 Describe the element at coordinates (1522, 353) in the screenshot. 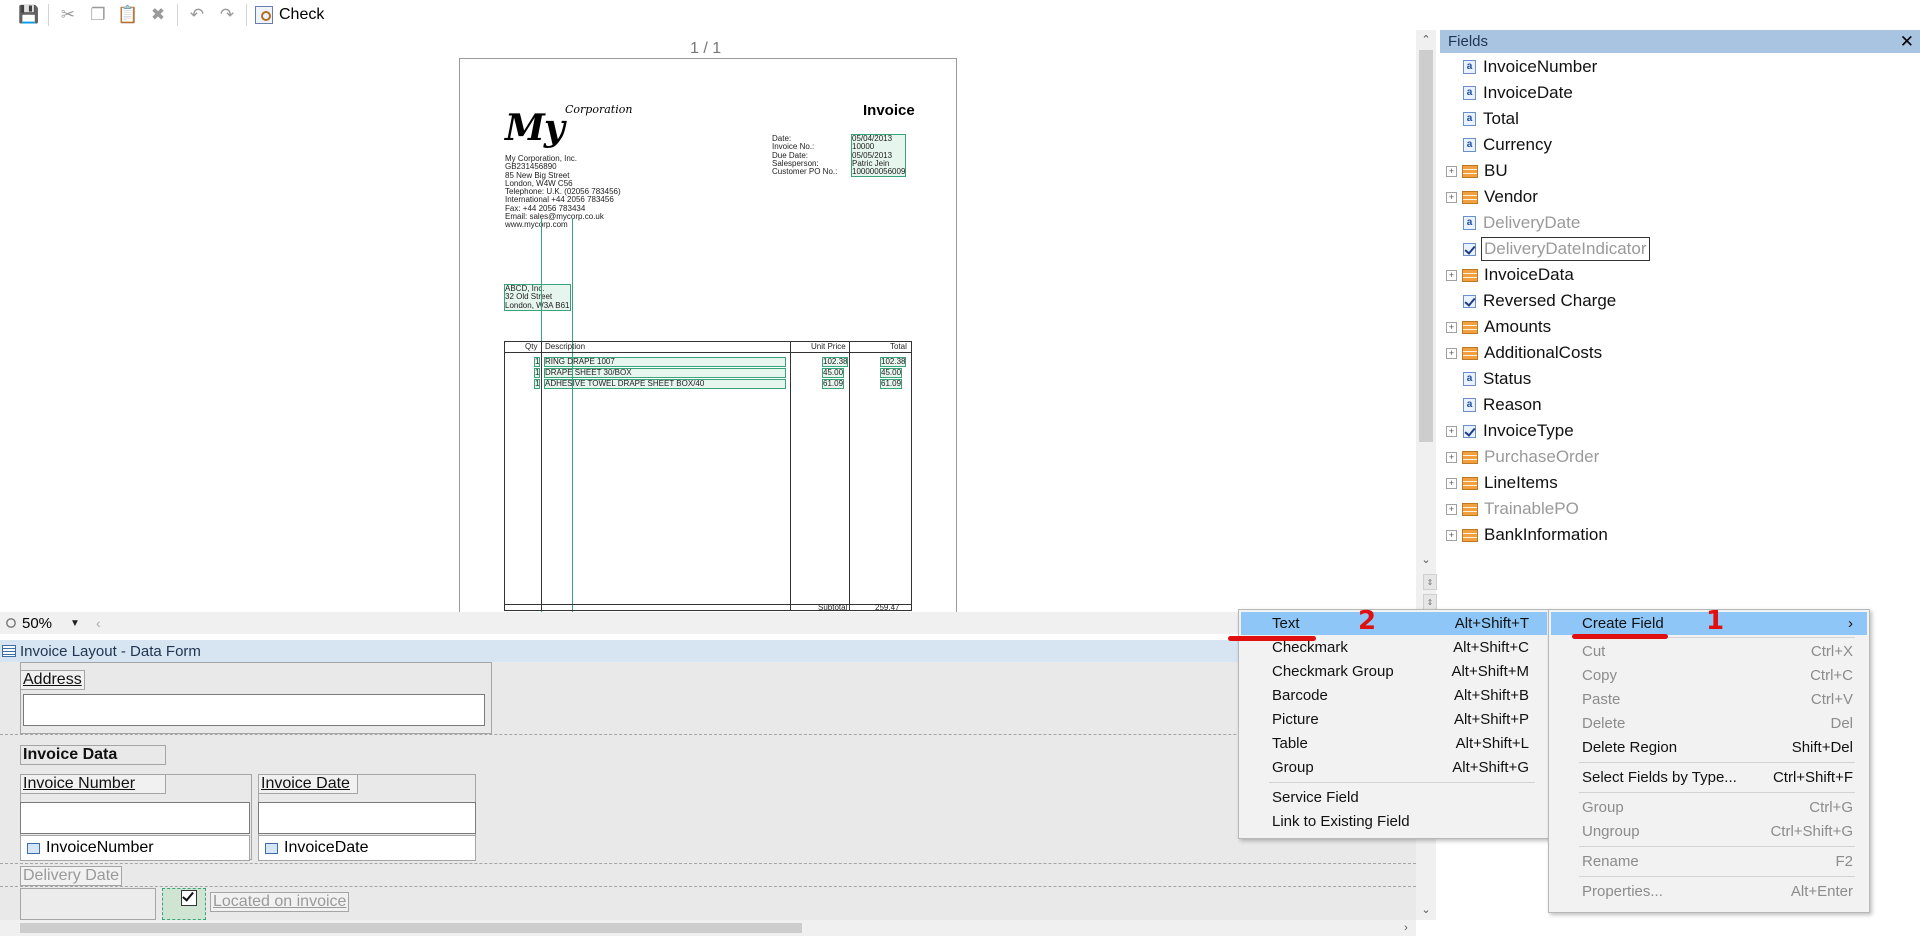

I see `field-item-additionalcosts: + AdditionalCosts` at that location.